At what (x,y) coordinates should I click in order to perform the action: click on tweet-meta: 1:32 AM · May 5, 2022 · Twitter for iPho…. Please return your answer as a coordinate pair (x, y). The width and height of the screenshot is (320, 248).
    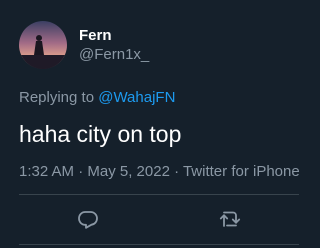
    Looking at the image, I should click on (159, 172).